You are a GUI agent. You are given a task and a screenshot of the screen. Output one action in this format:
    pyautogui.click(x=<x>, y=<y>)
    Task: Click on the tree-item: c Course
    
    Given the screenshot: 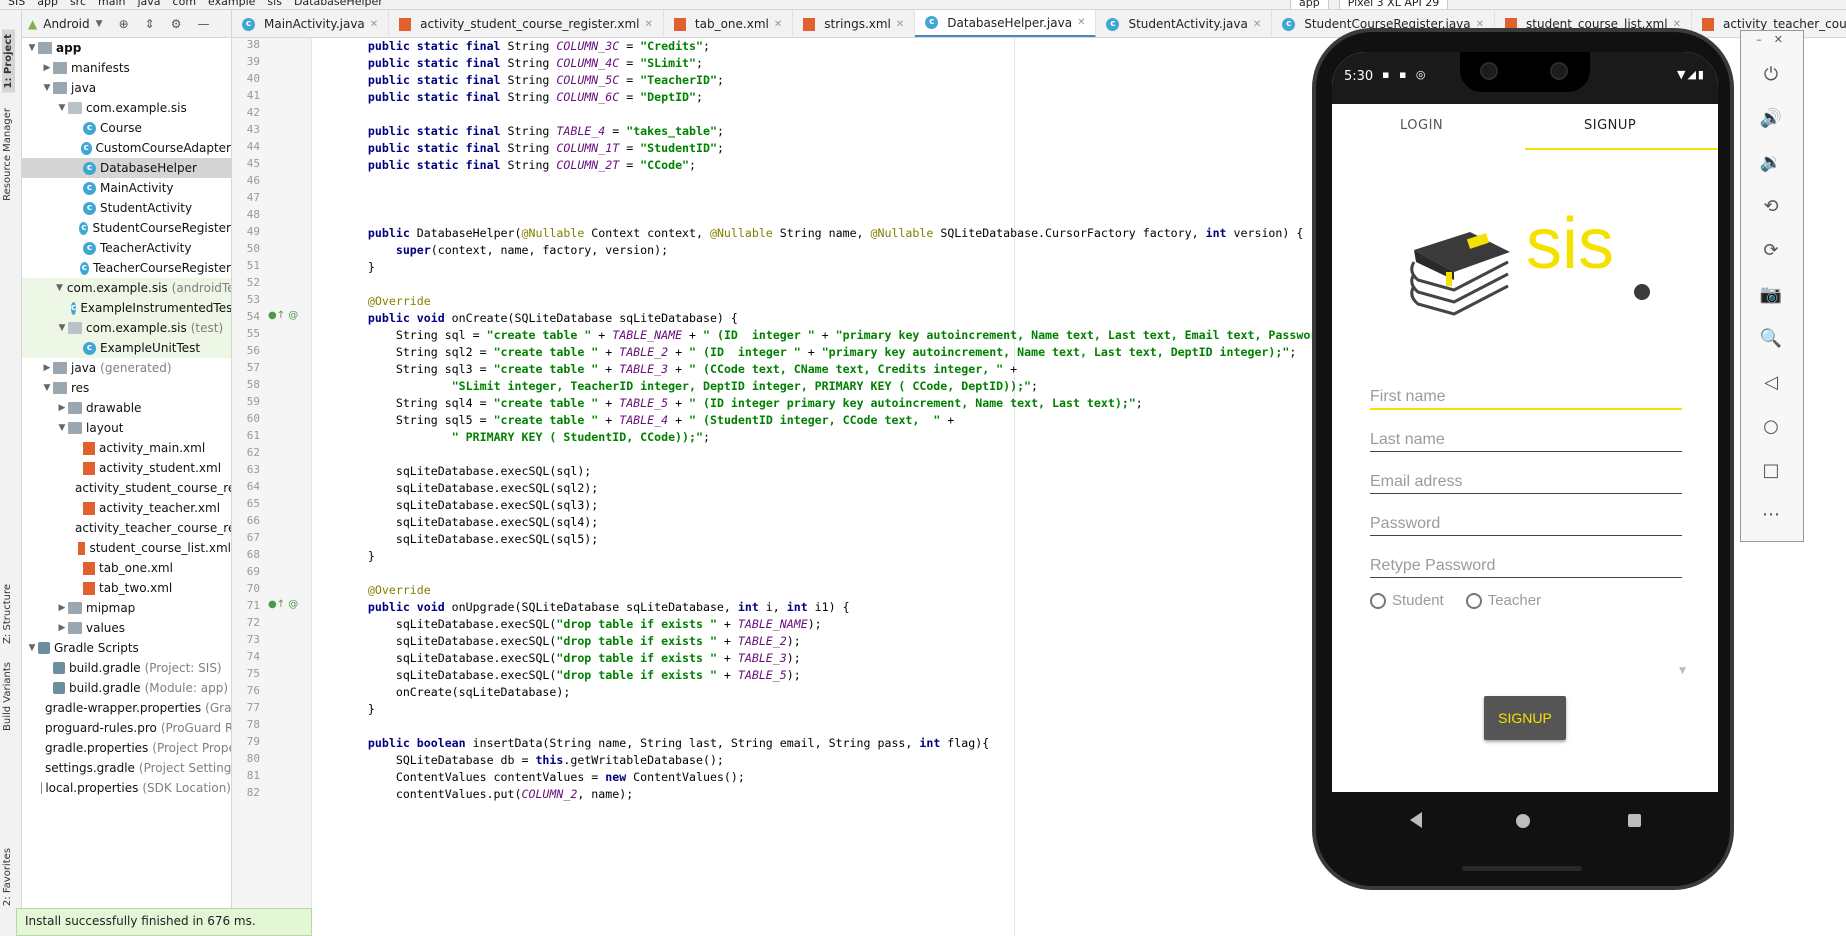 What is the action you would take?
    pyautogui.click(x=126, y=128)
    